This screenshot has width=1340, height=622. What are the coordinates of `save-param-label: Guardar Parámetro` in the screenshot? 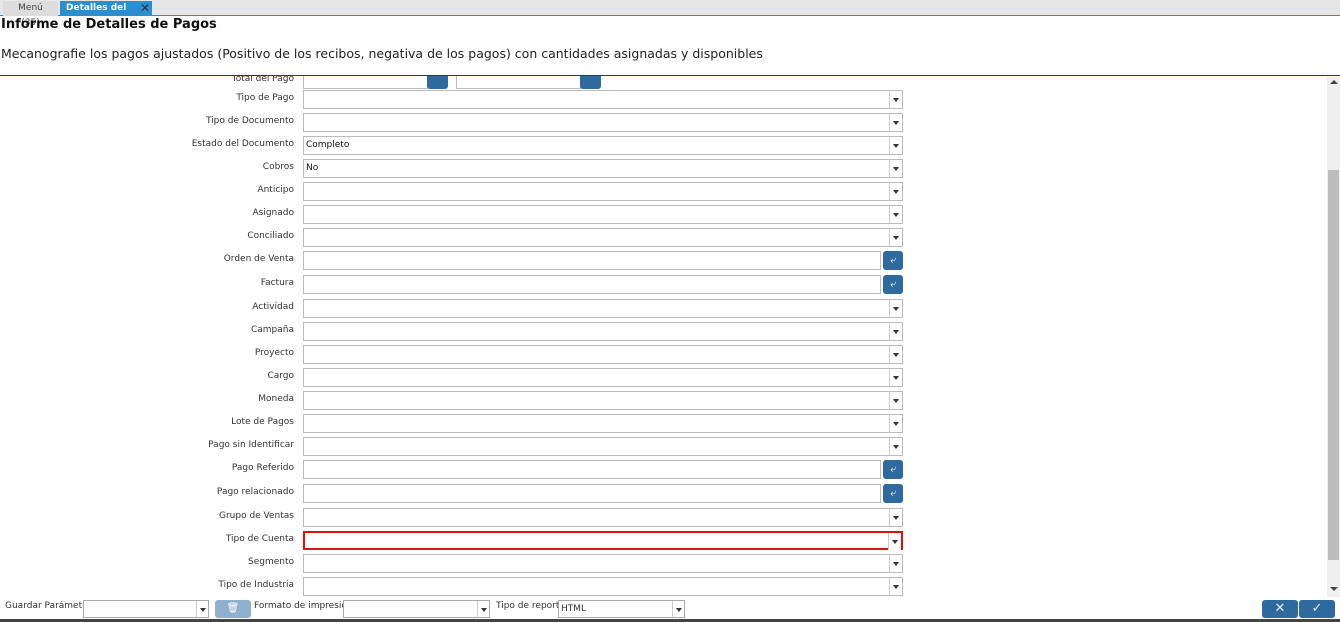 It's located at (48, 606).